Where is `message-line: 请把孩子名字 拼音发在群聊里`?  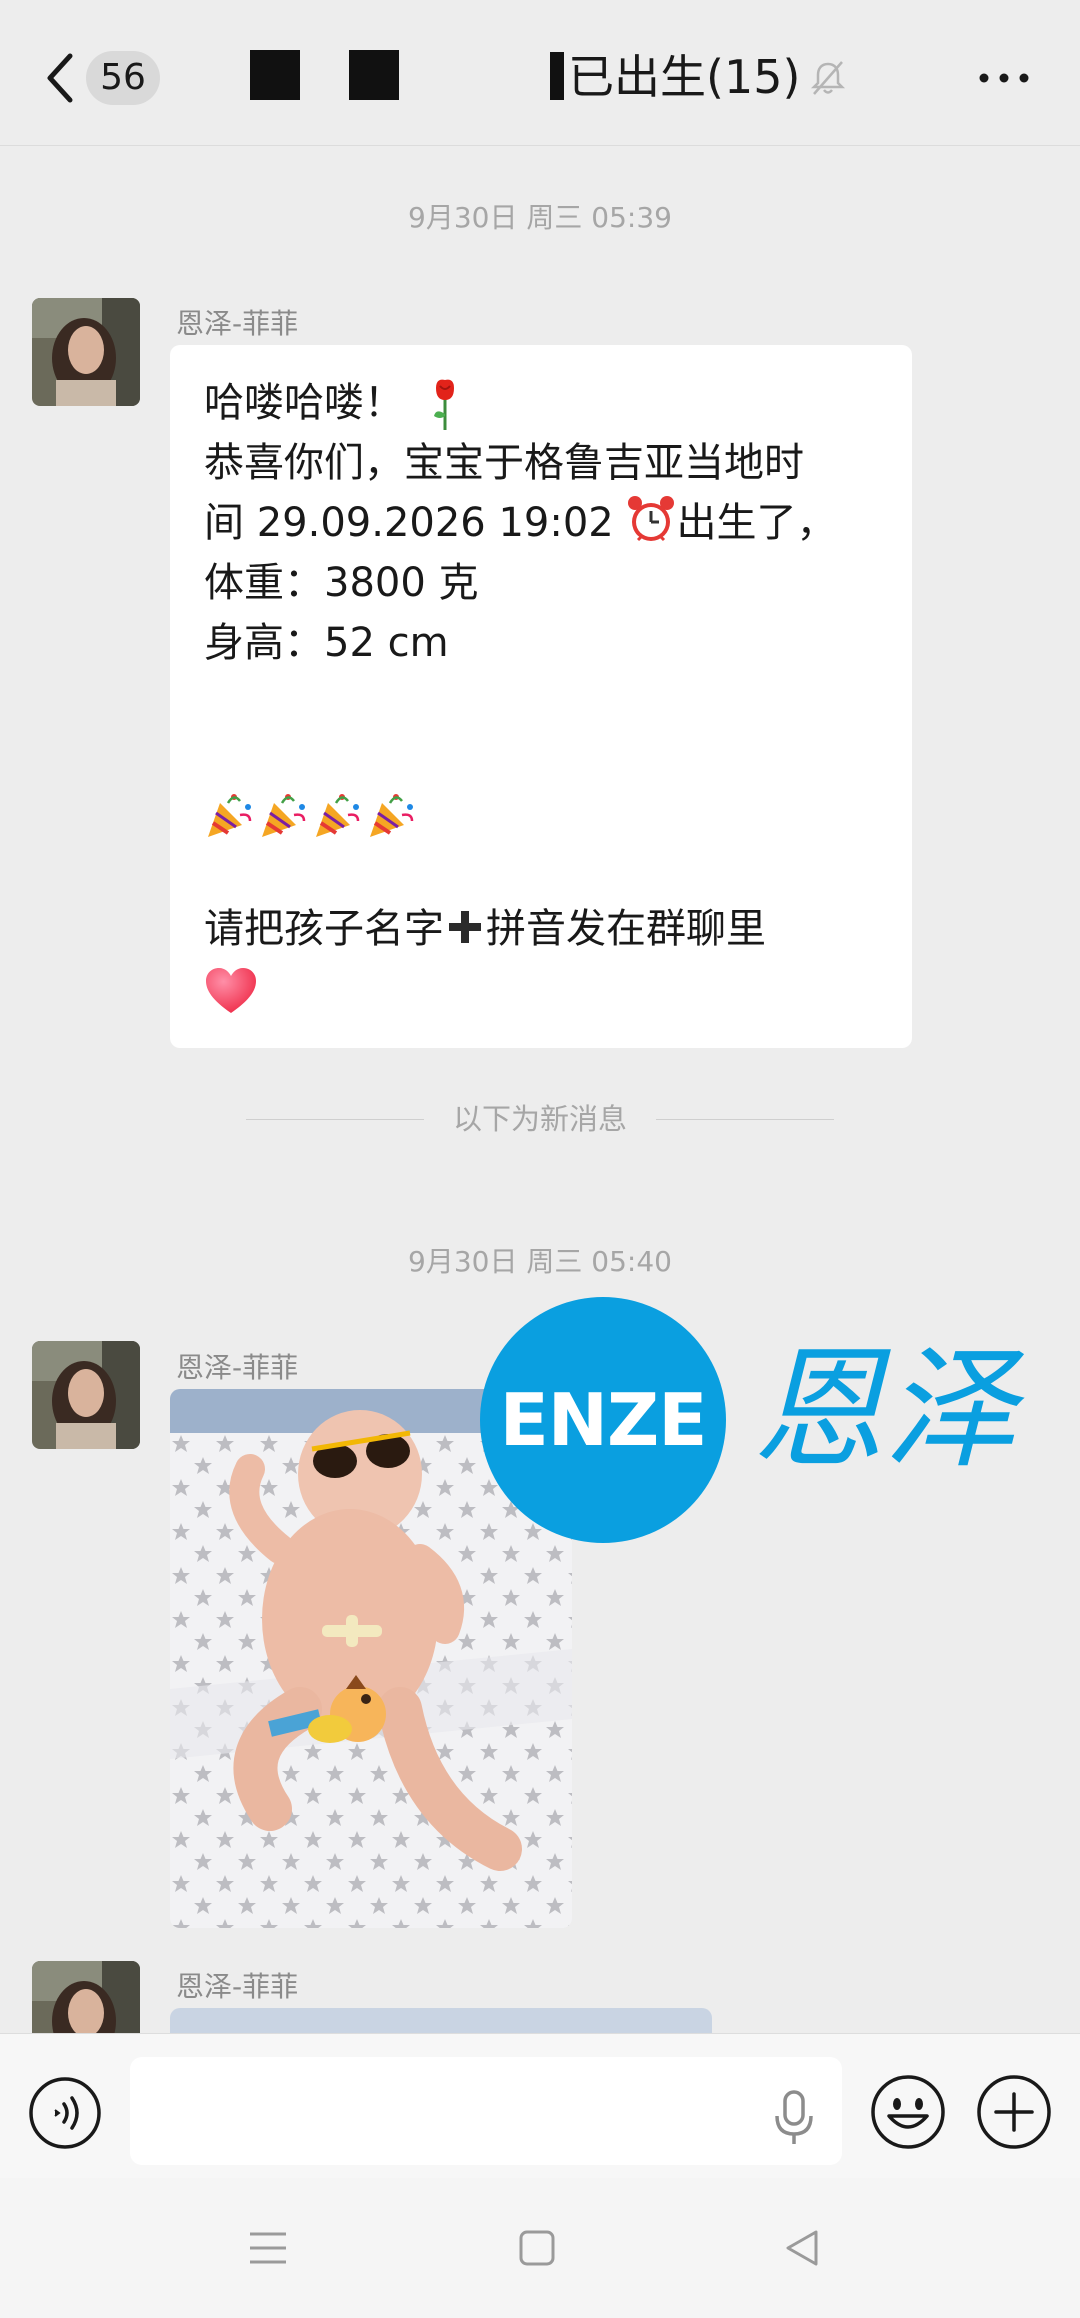
message-line: 请把孩子名字 拼音发在群聊里 is located at coordinates (485, 929).